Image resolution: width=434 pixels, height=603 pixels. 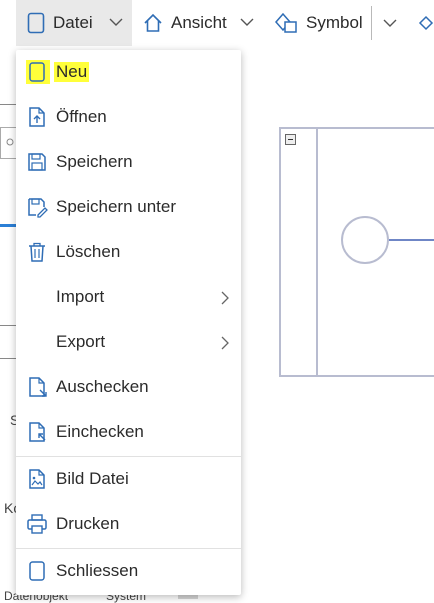 What do you see at coordinates (365, 240) in the screenshot?
I see `diagram-start-event` at bounding box center [365, 240].